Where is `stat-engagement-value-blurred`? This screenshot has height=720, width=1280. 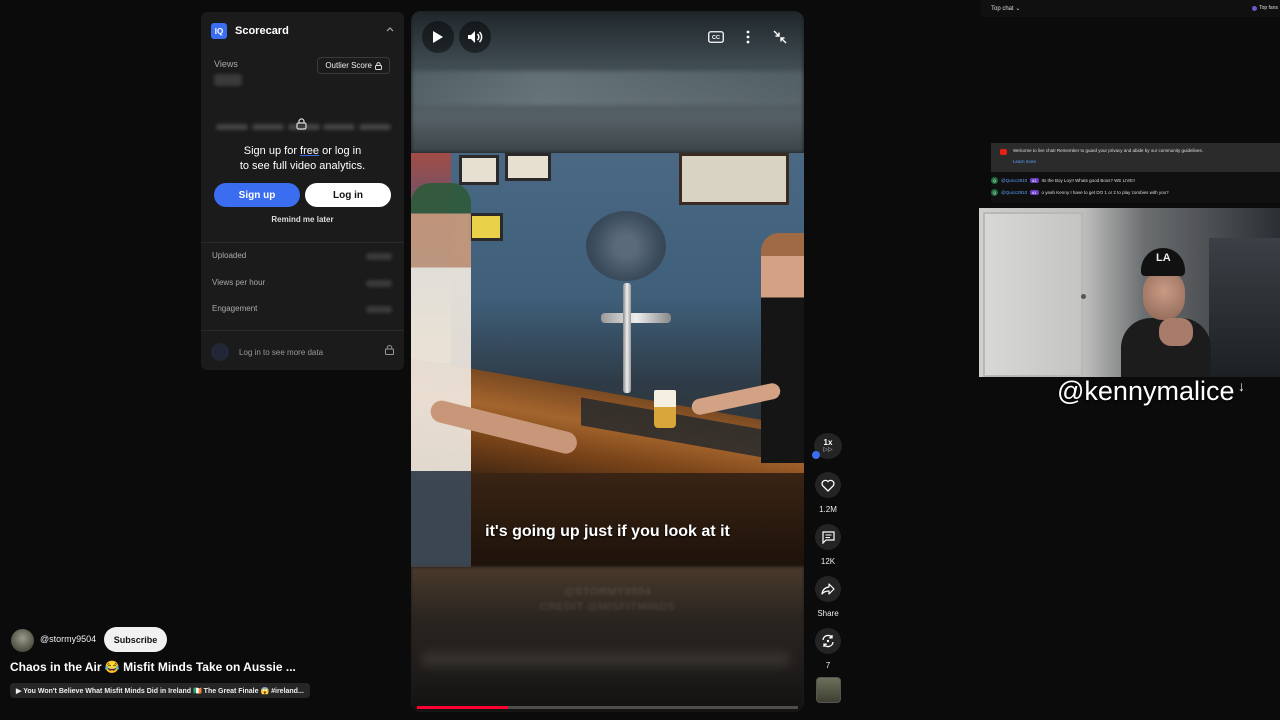
stat-engagement-value-blurred is located at coordinates (379, 309).